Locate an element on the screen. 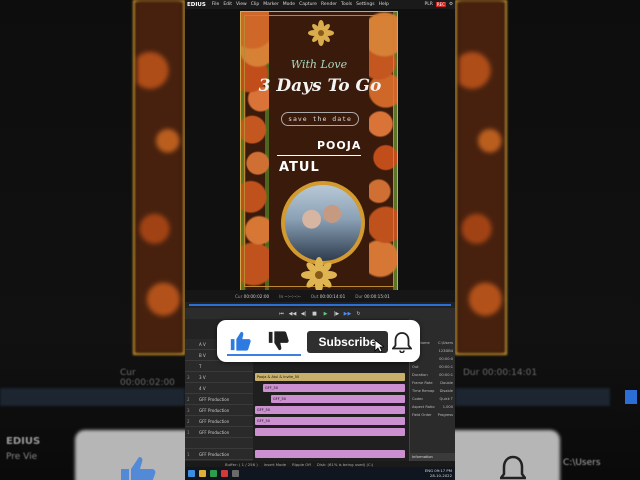 The image size is (640, 480). blurred-timeline-left is located at coordinates (92, 397).